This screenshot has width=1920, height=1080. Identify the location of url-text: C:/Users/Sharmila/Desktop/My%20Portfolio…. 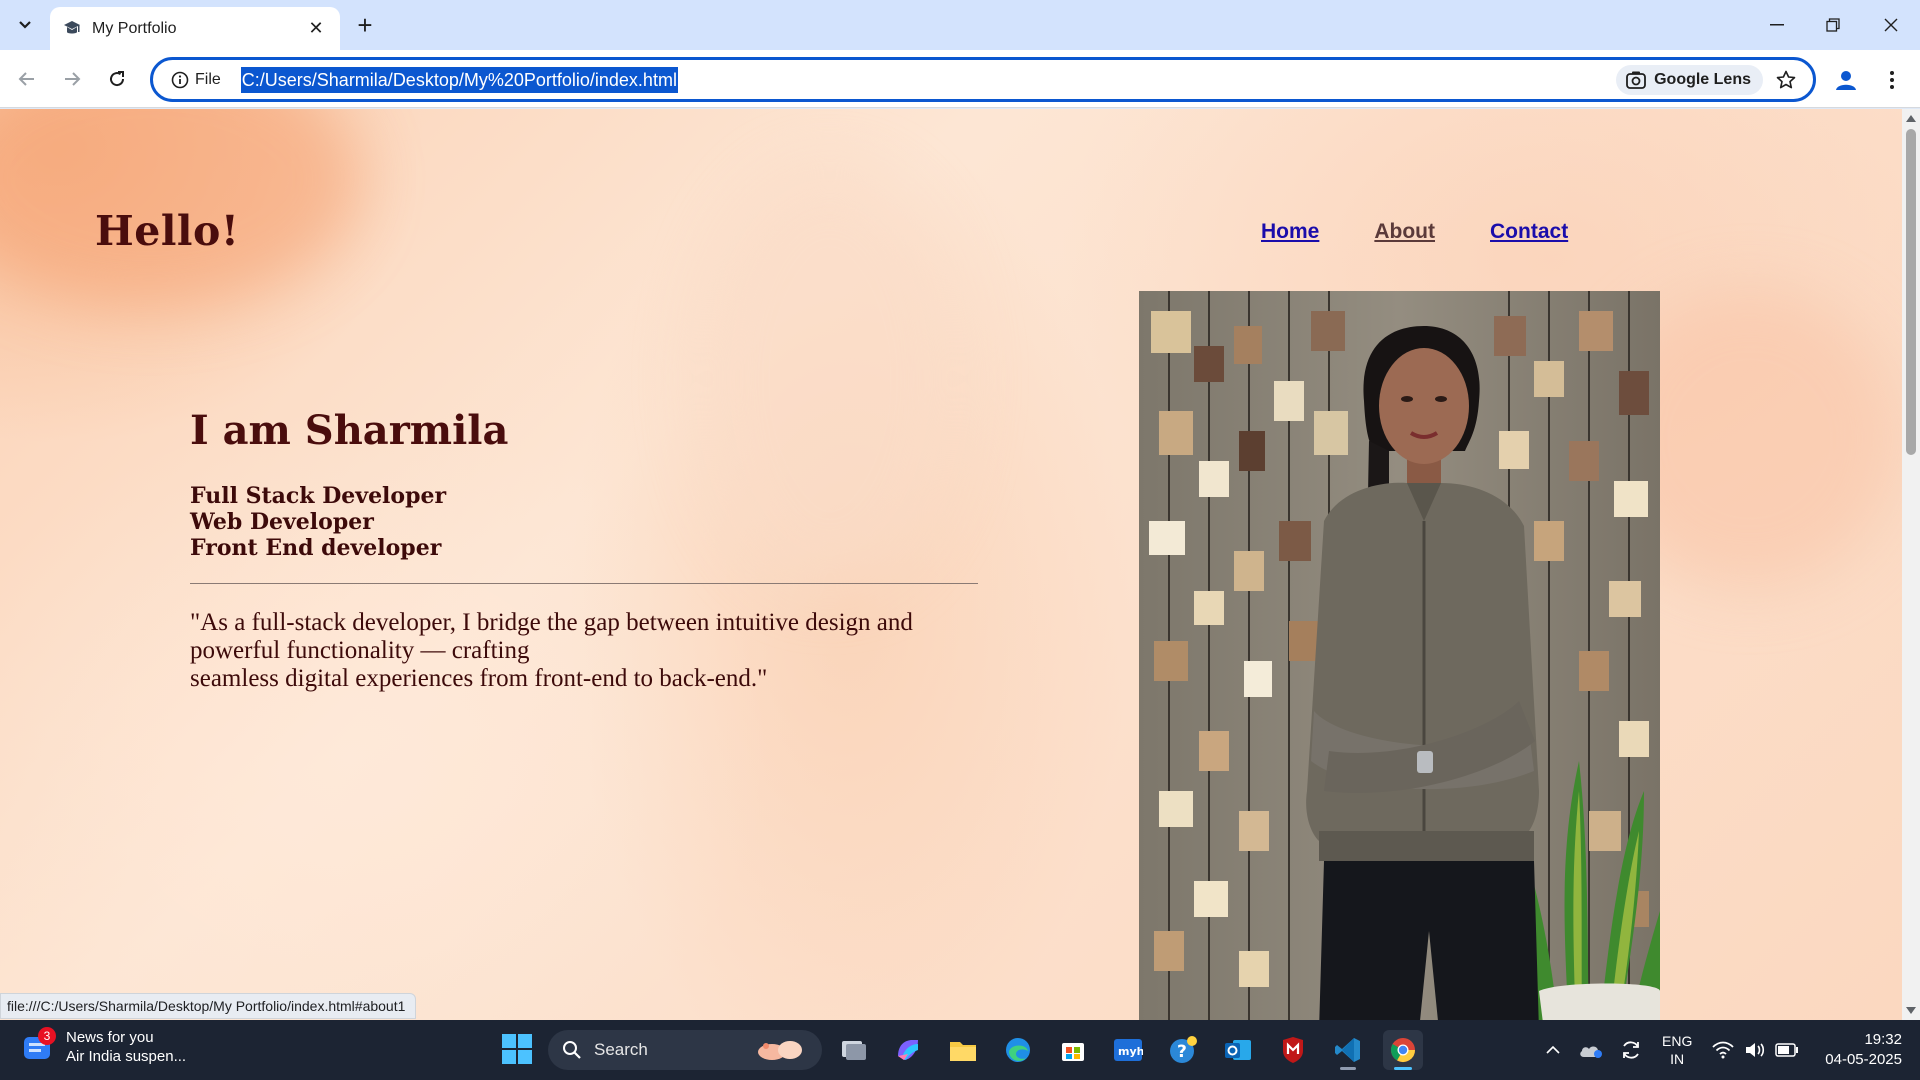
(459, 79).